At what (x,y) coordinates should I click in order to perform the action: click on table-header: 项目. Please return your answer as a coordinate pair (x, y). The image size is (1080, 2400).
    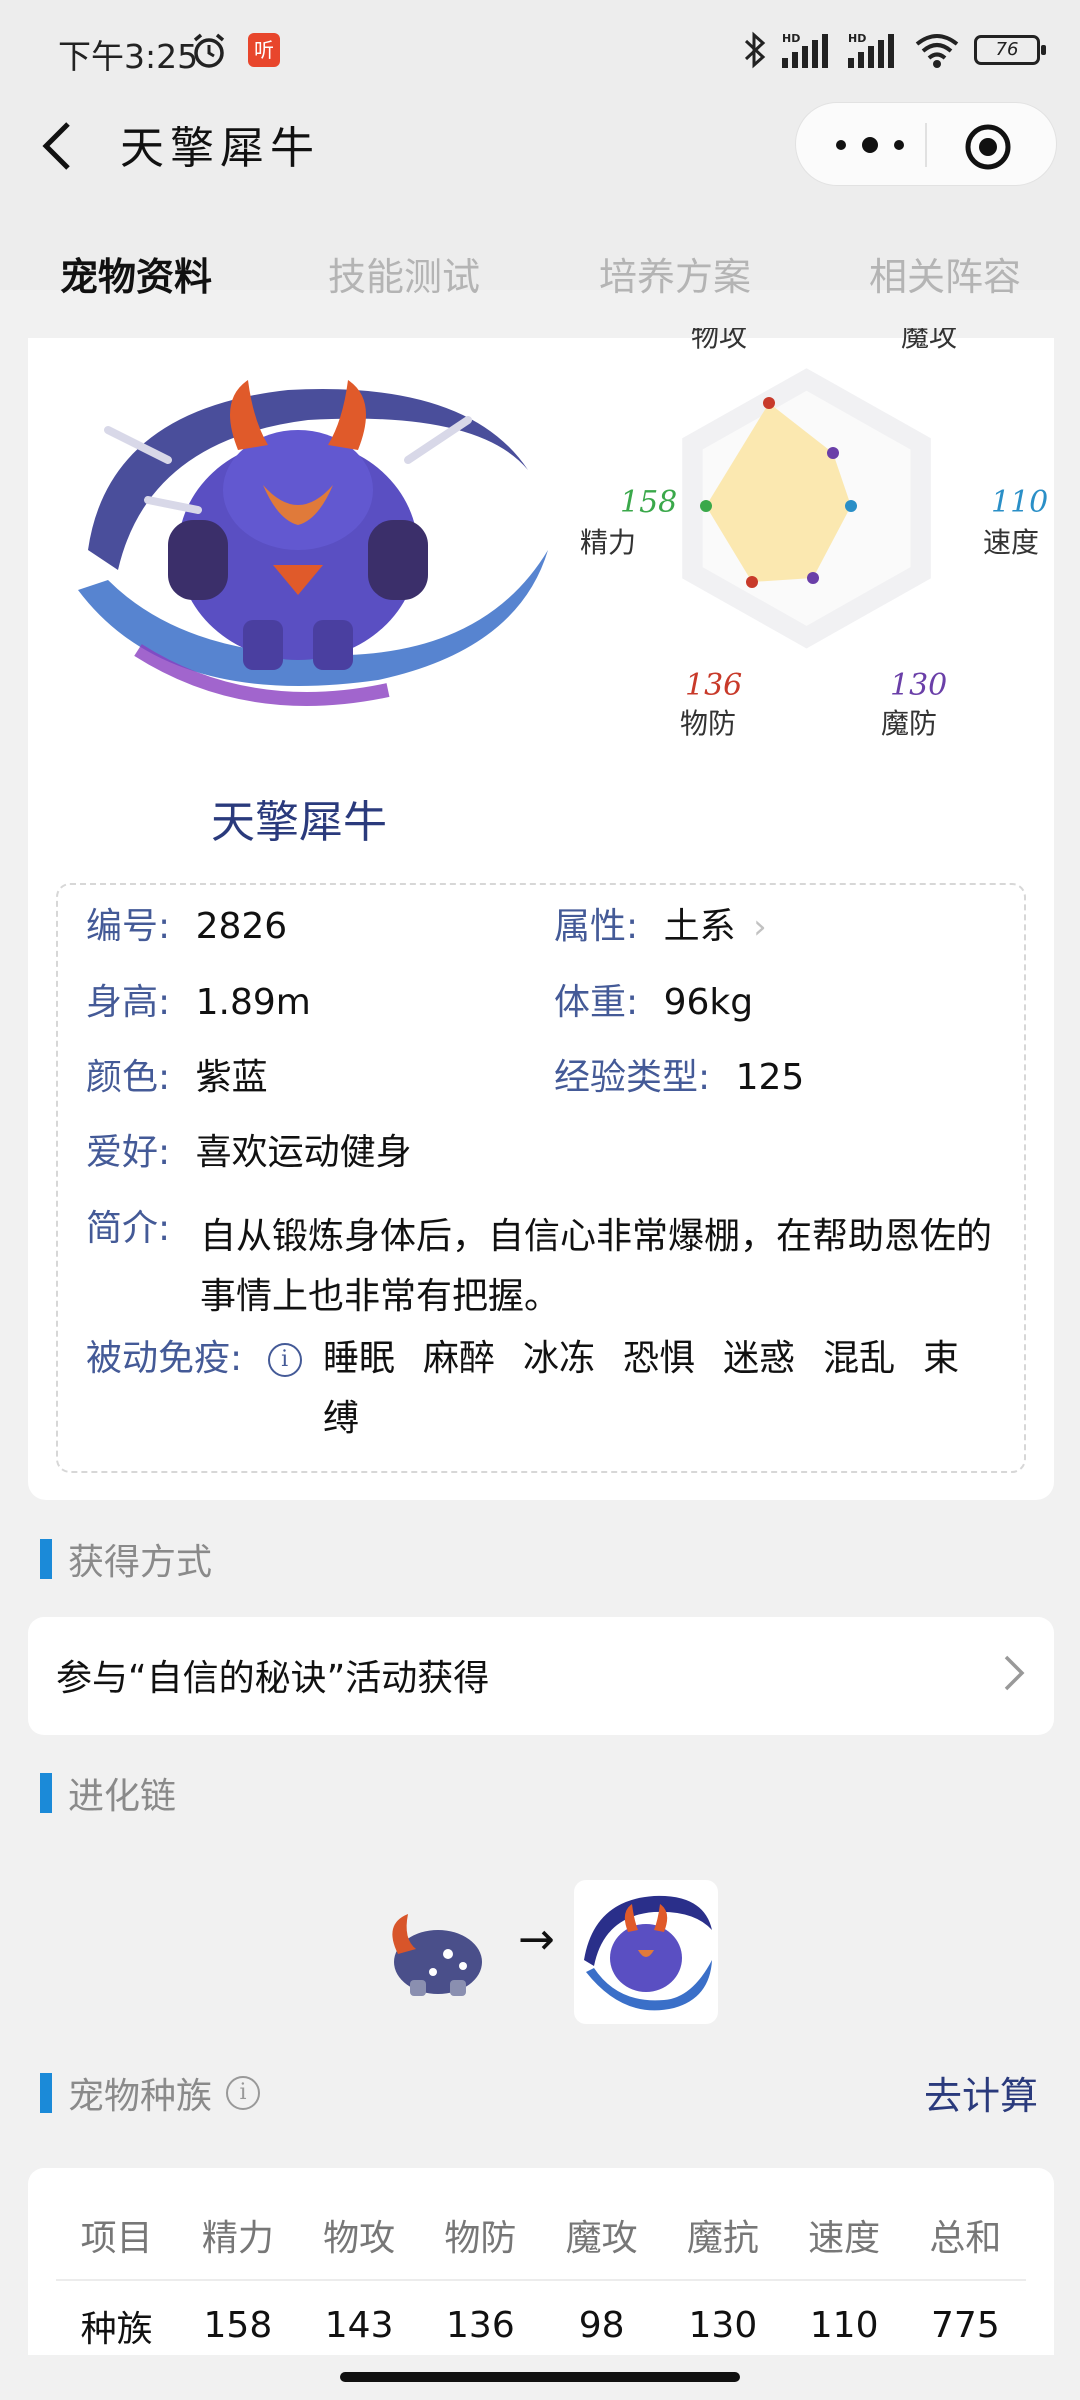
    Looking at the image, I should click on (117, 2235).